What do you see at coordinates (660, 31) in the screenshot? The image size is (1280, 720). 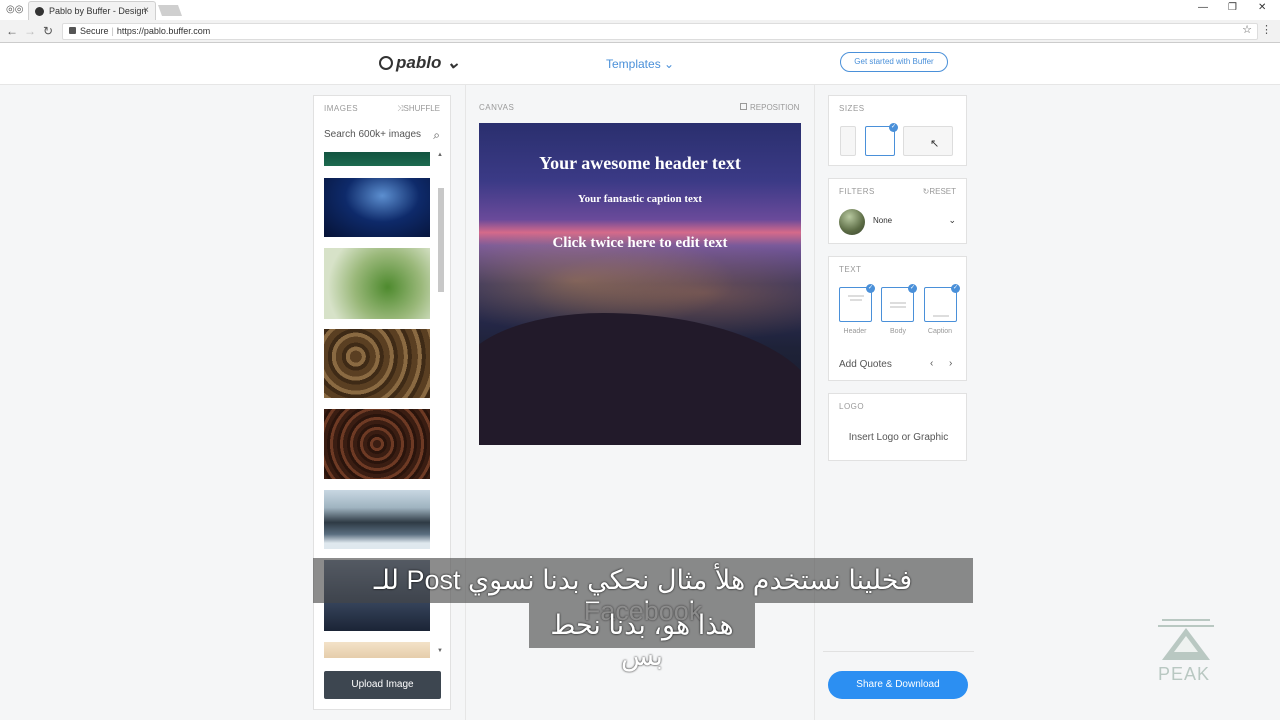 I see `url-field: Secure | https://pablo.buffer.com` at bounding box center [660, 31].